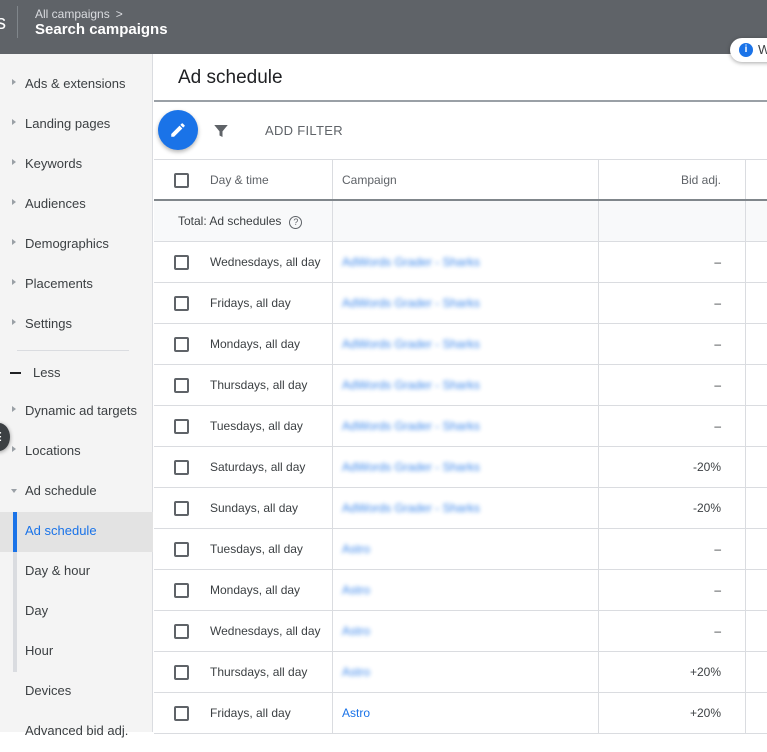 The image size is (767, 752). I want to click on triangle-down-icon, so click(14, 491).